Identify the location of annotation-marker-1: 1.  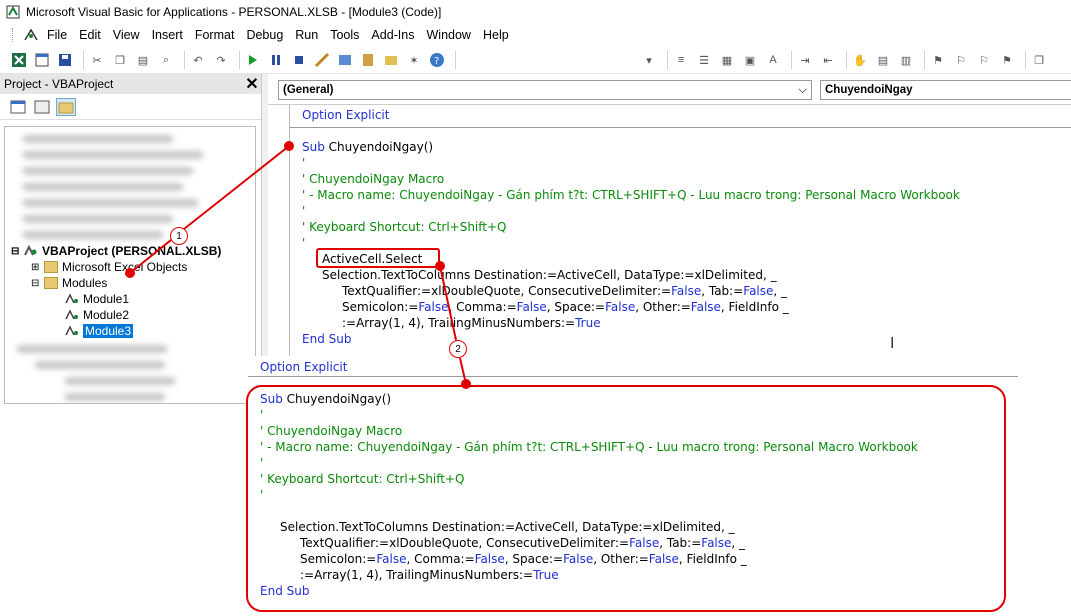
(179, 236).